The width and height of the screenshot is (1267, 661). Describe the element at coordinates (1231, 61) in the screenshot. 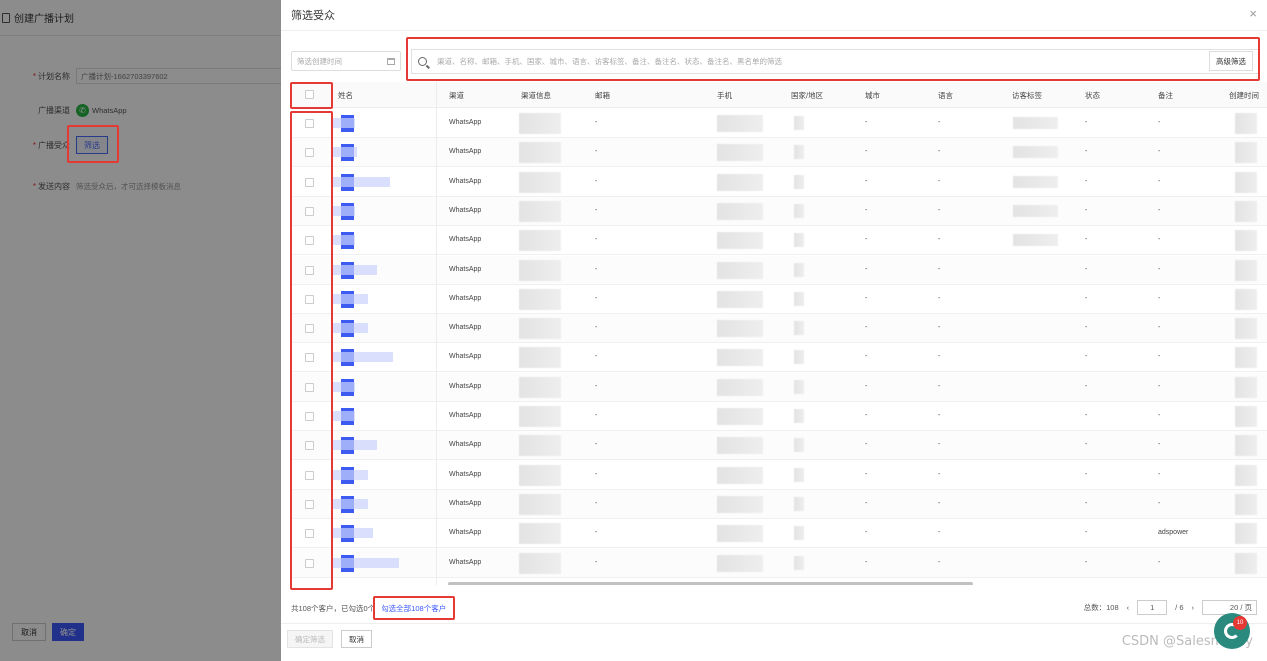

I see `advanced-filter-button: 高级筛选` at that location.